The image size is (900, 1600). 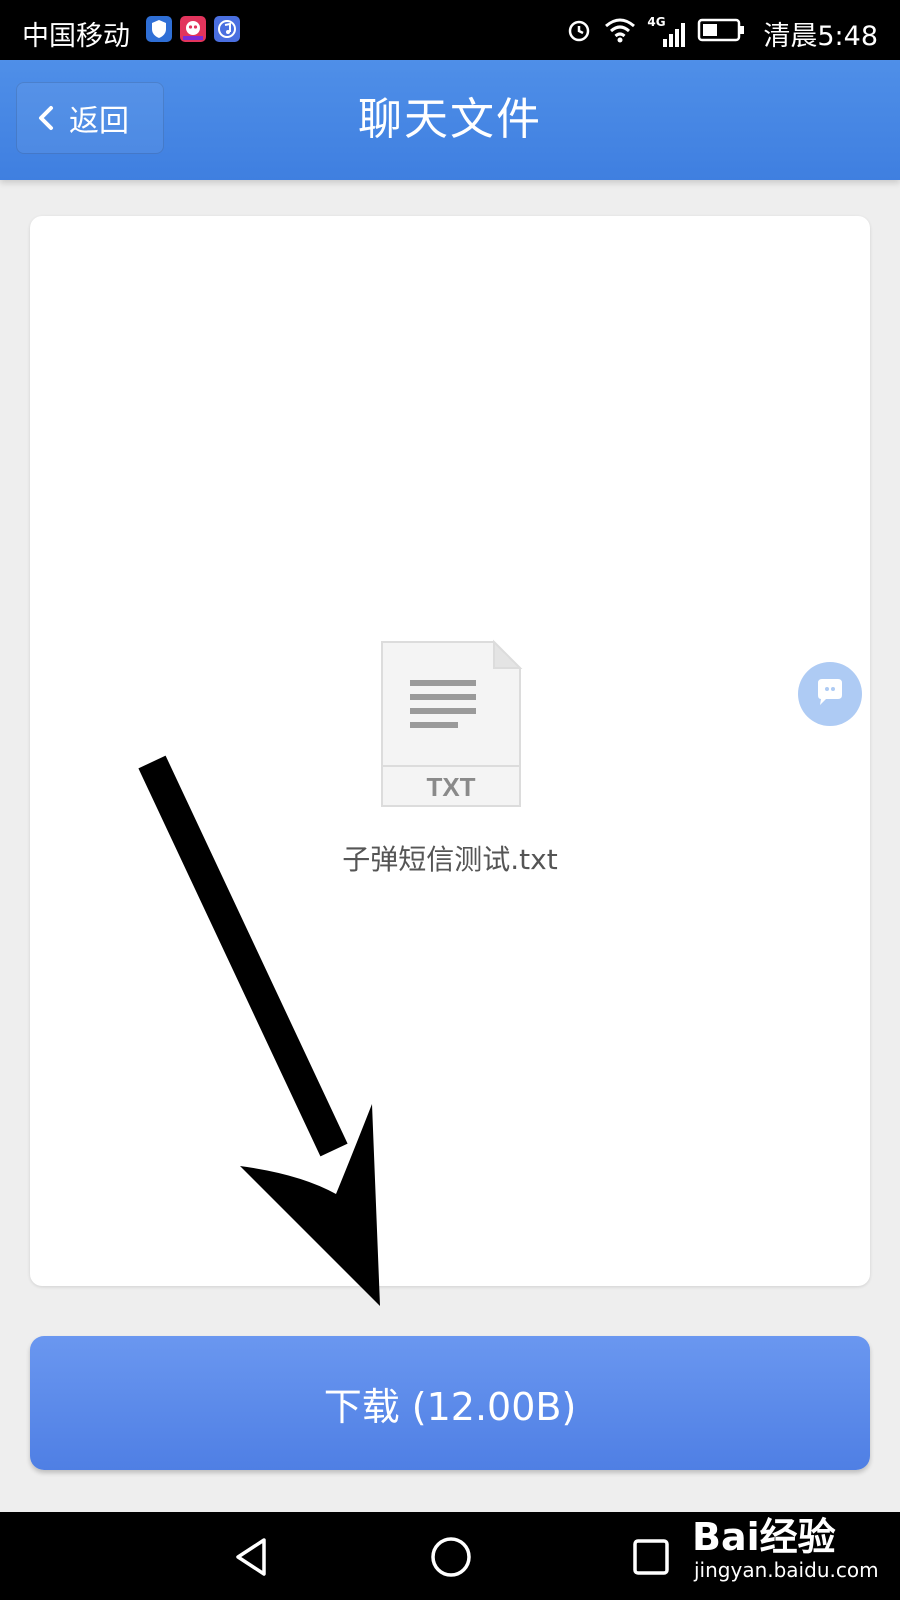 What do you see at coordinates (847, 36) in the screenshot?
I see `time-value: 5:48` at bounding box center [847, 36].